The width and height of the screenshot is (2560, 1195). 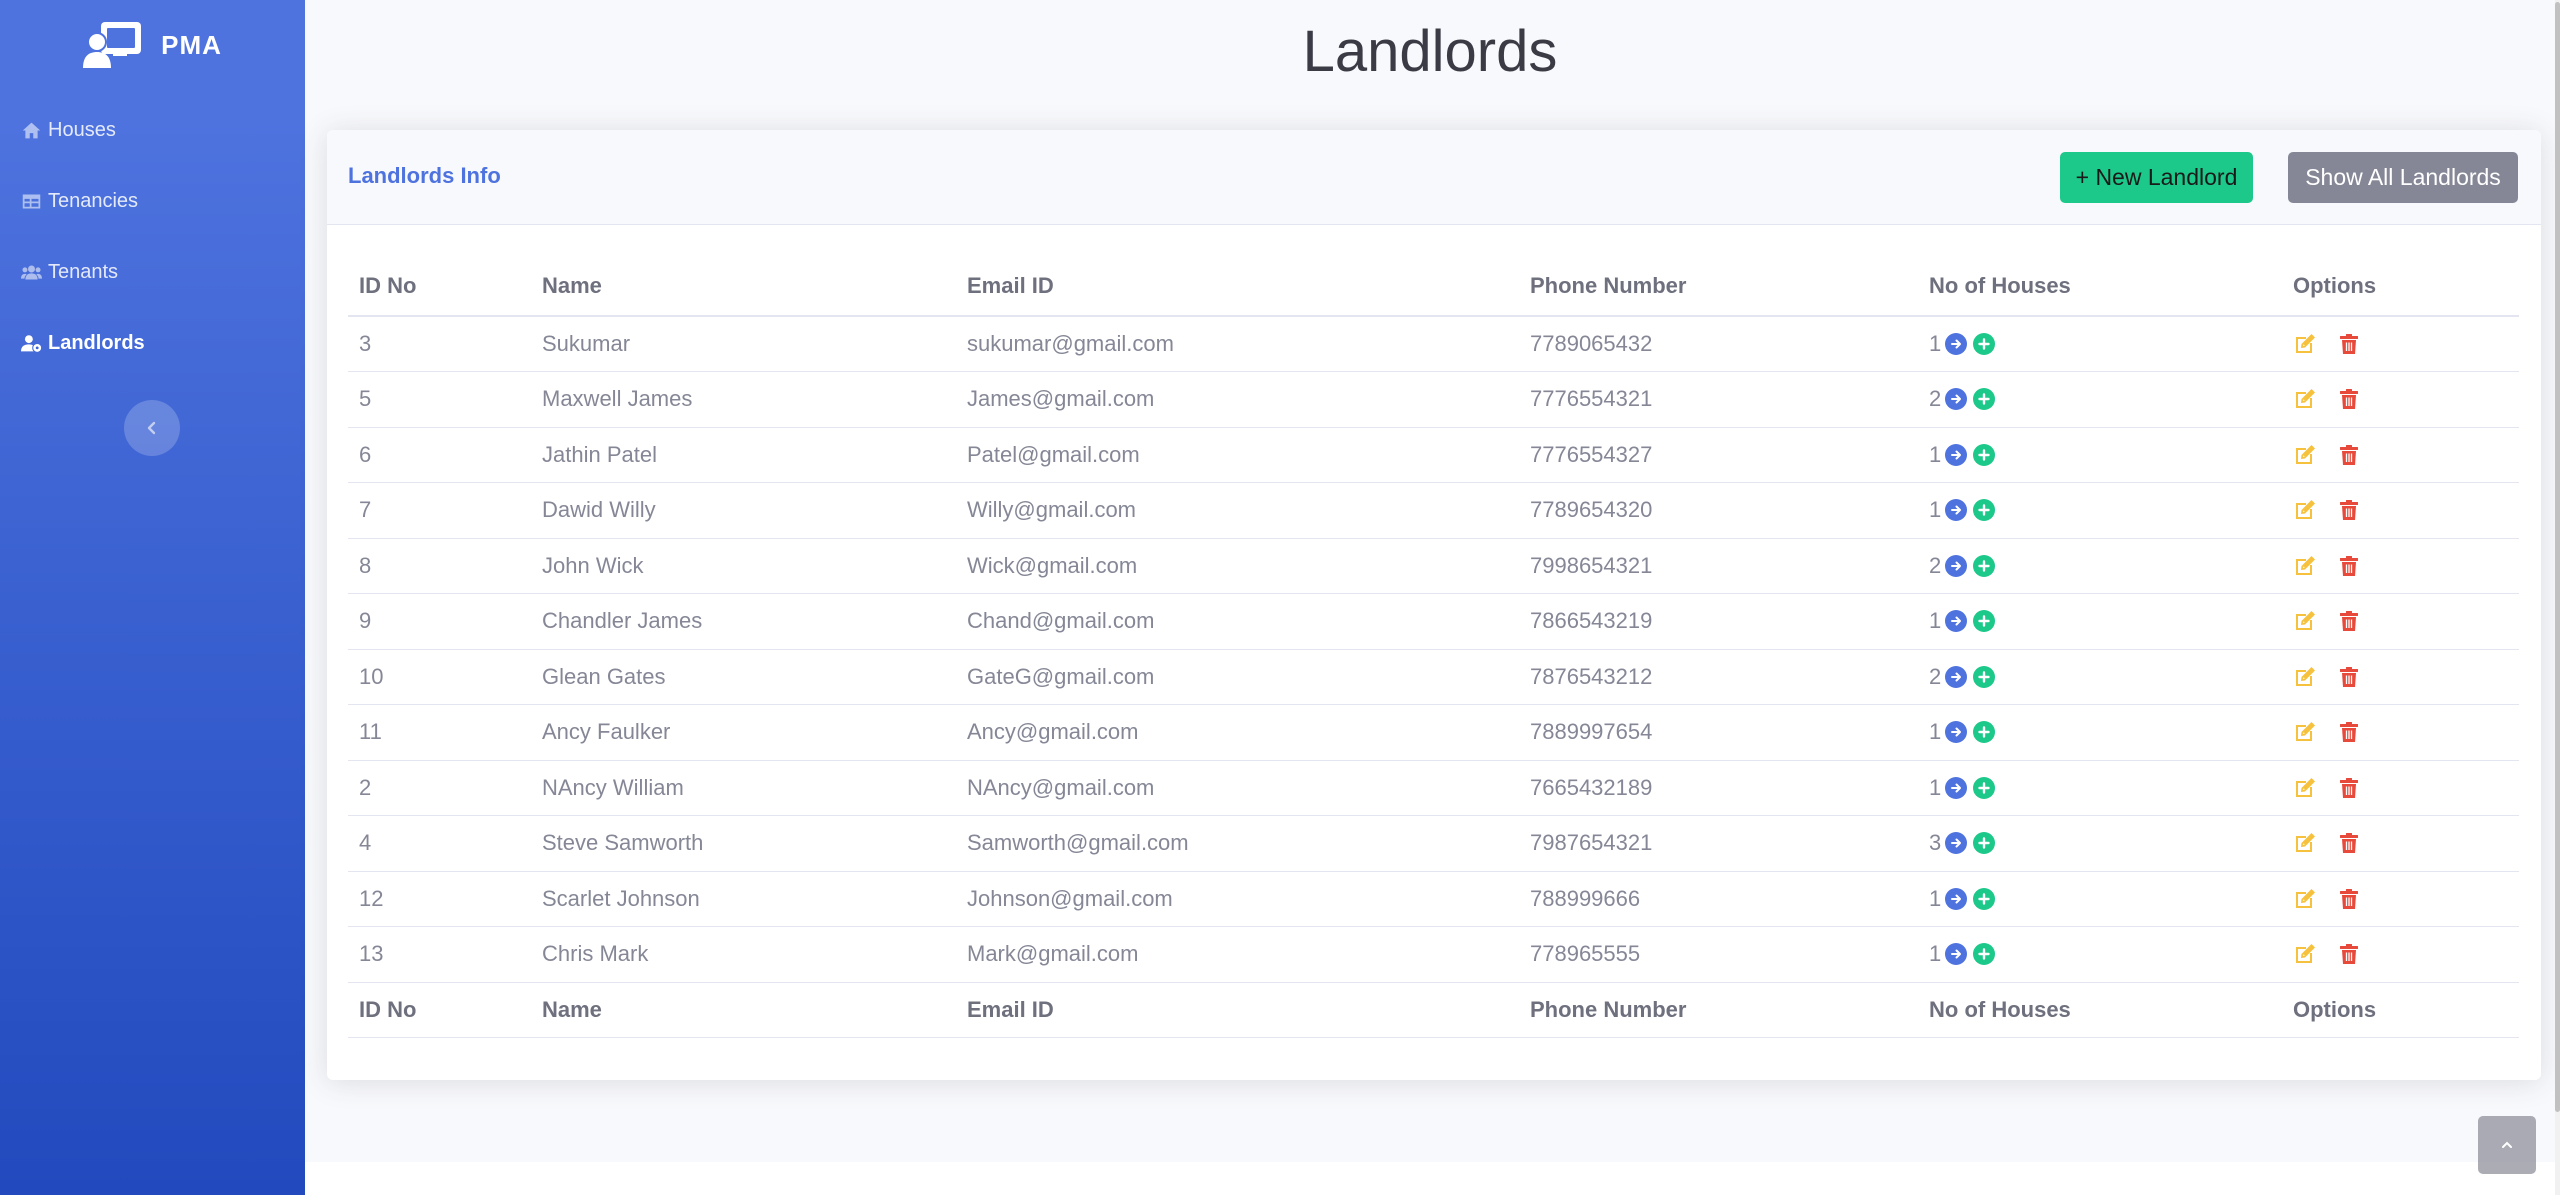 I want to click on cell-email: Wick@gmail.com, so click(x=1237, y=566).